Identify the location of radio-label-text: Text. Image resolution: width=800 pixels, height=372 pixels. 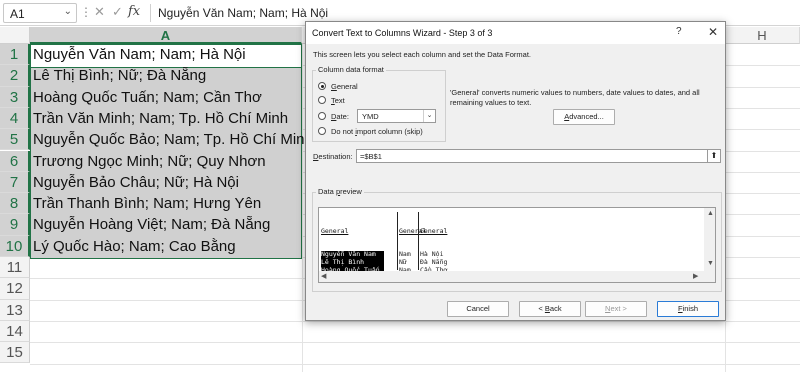
(338, 100).